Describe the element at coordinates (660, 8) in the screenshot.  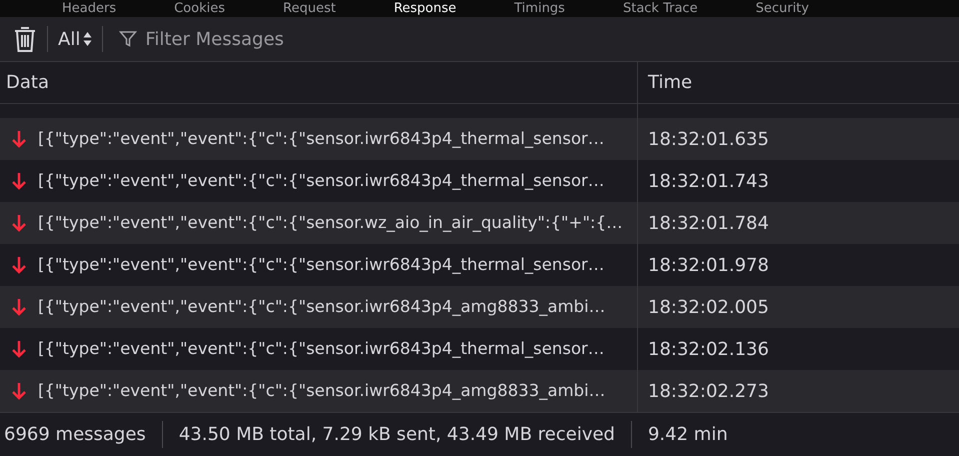
I see `tab: Stack Trace` at that location.